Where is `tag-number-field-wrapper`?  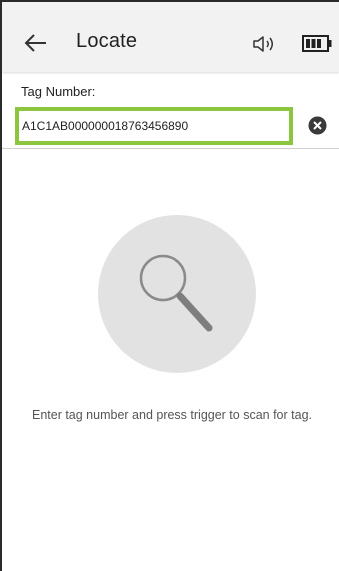 tag-number-field-wrapper is located at coordinates (154, 126).